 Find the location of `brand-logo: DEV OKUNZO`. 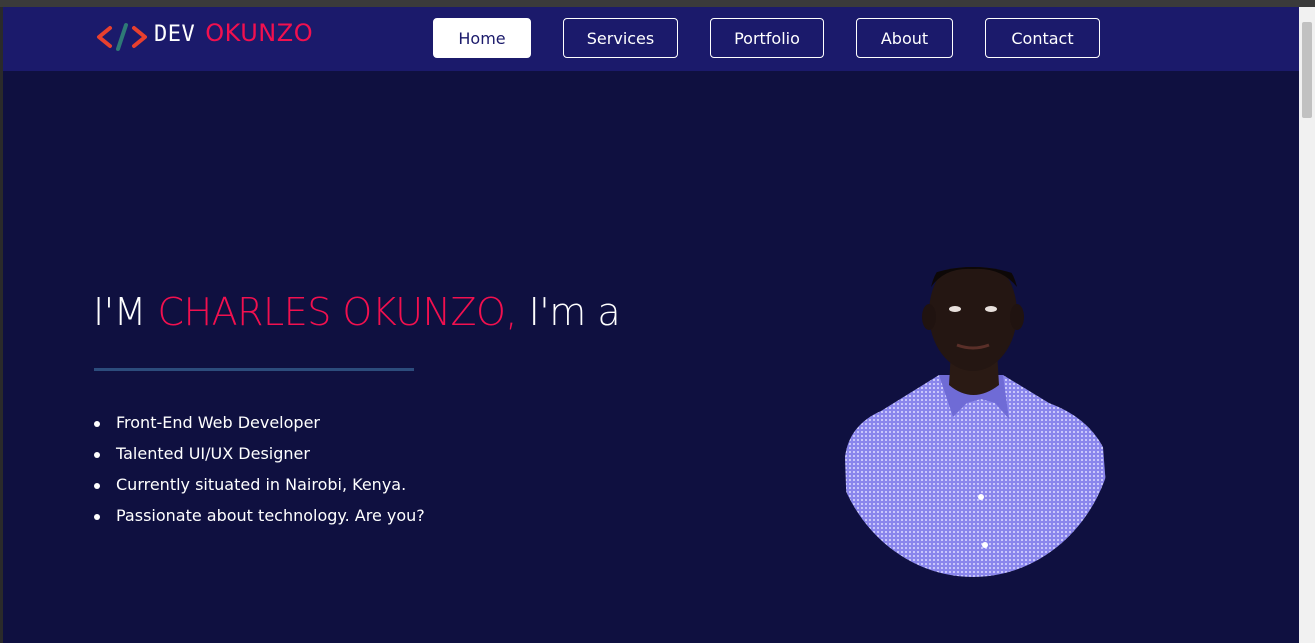

brand-logo: DEV OKUNZO is located at coordinates (204, 37).